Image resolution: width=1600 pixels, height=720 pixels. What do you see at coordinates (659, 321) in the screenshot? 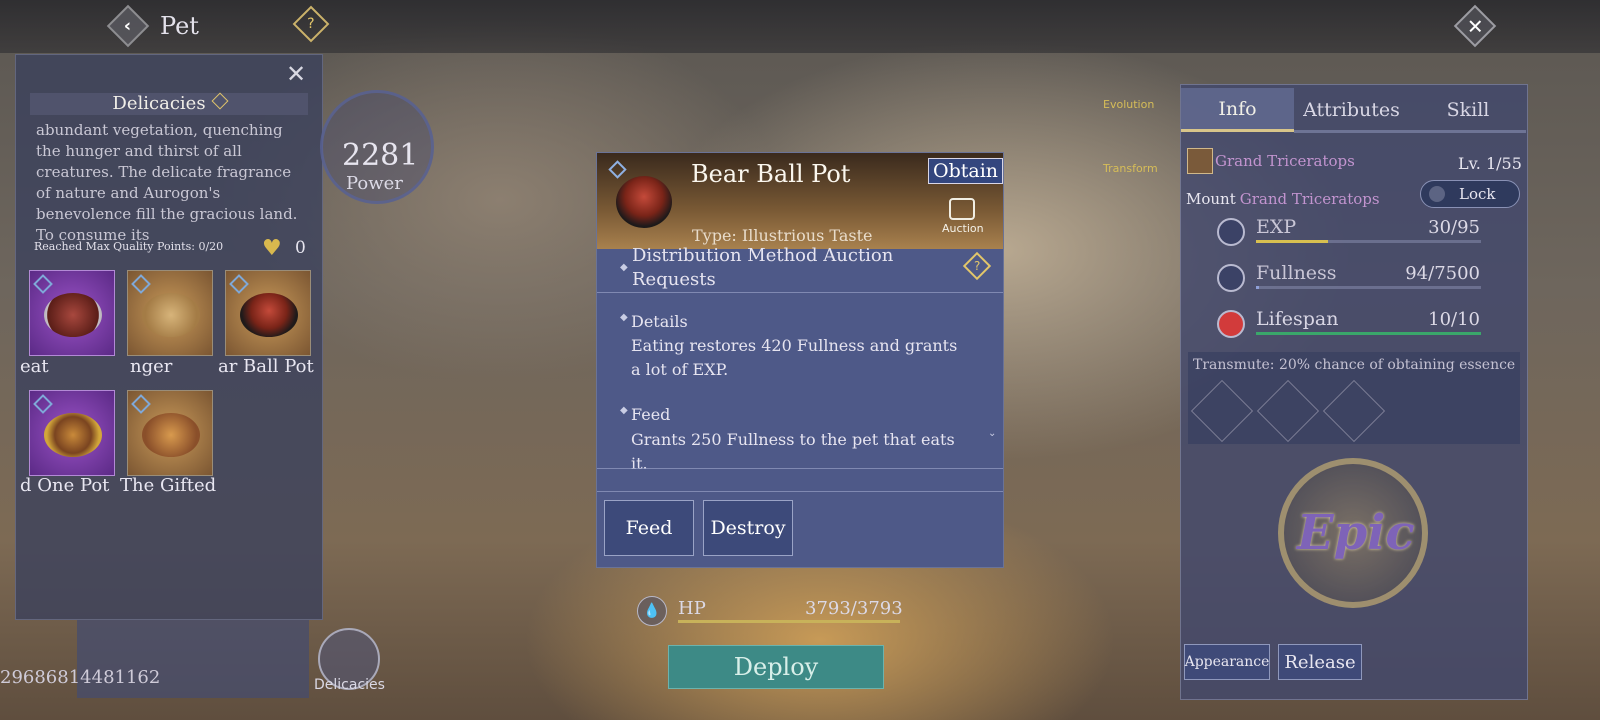
I see `details-label: Details` at bounding box center [659, 321].